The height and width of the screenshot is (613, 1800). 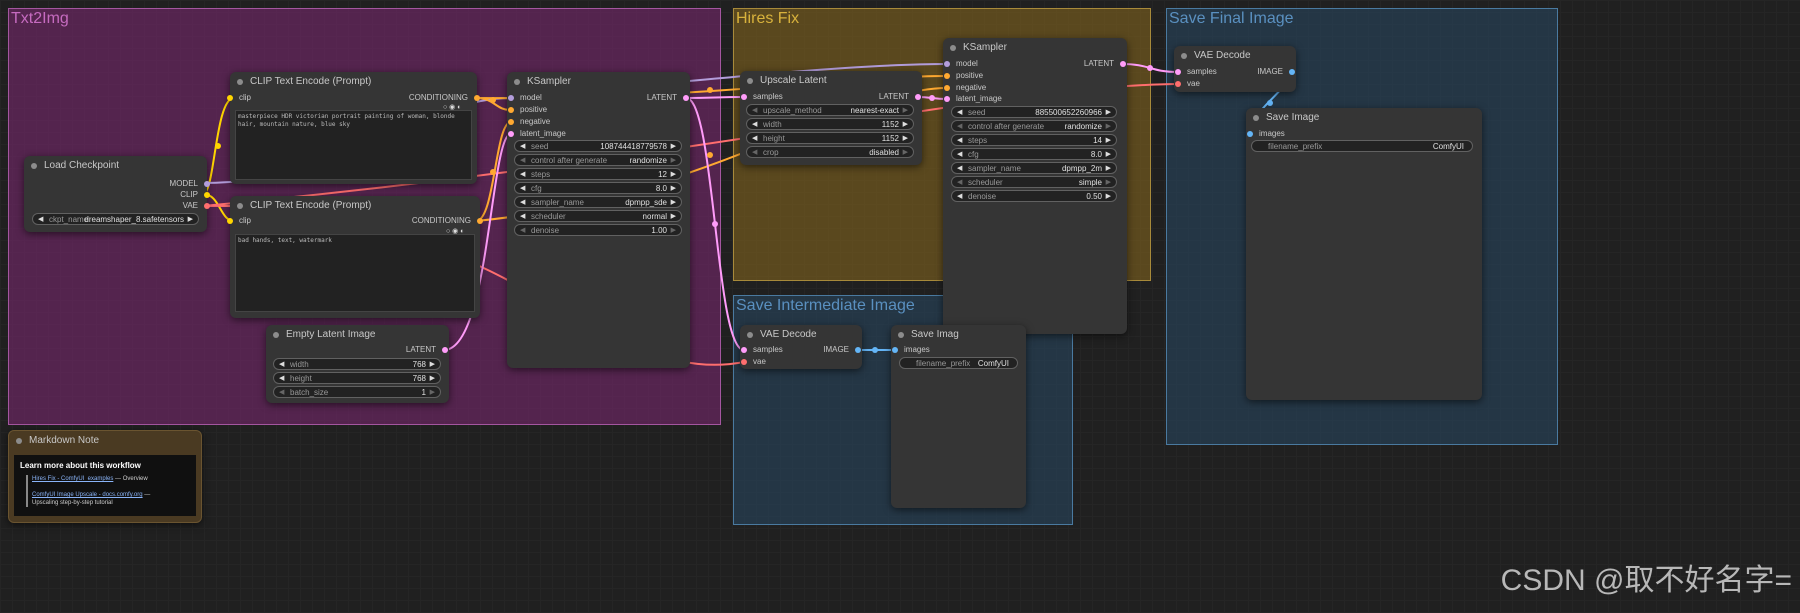 What do you see at coordinates (831, 81) in the screenshot?
I see `node-title: Upscale Latent` at bounding box center [831, 81].